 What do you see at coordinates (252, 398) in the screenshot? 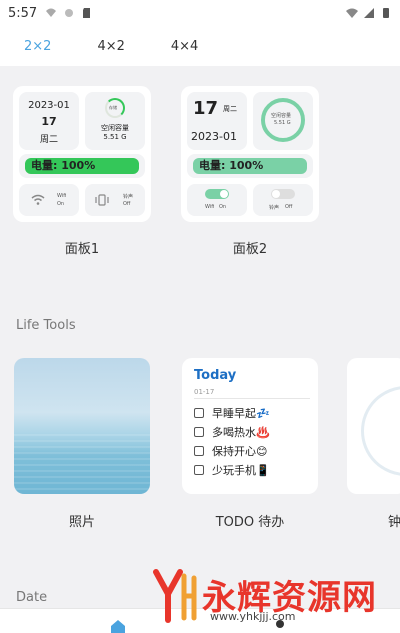
I see `todo-divider` at bounding box center [252, 398].